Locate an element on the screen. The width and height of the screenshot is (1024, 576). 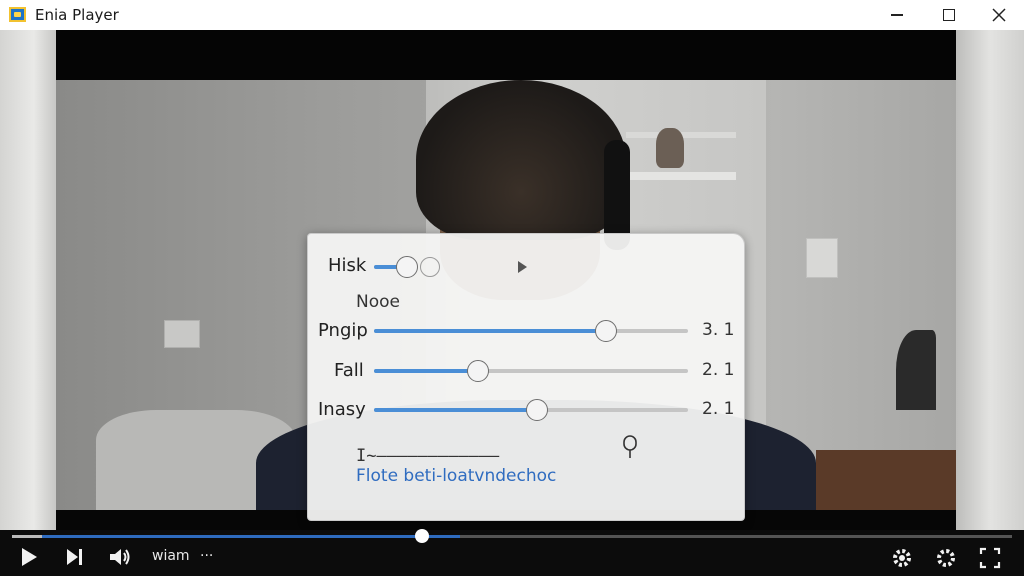
fullscreen-icon is located at coordinates (990, 558).